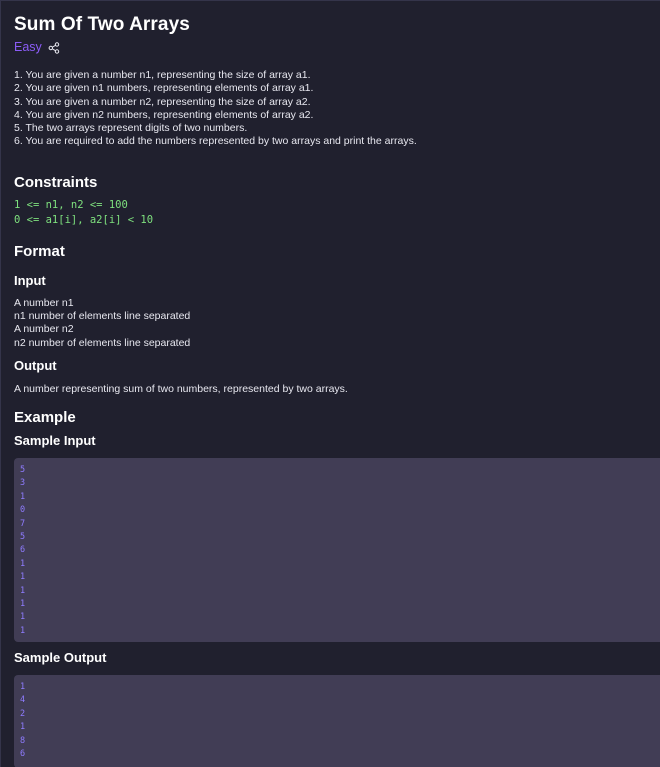  Describe the element at coordinates (44, 303) in the screenshot. I see `input-format-line: A number n1` at that location.